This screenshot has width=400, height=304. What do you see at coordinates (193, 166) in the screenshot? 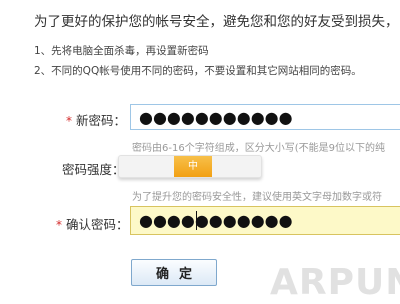
I see `strength-level-medium: 中` at bounding box center [193, 166].